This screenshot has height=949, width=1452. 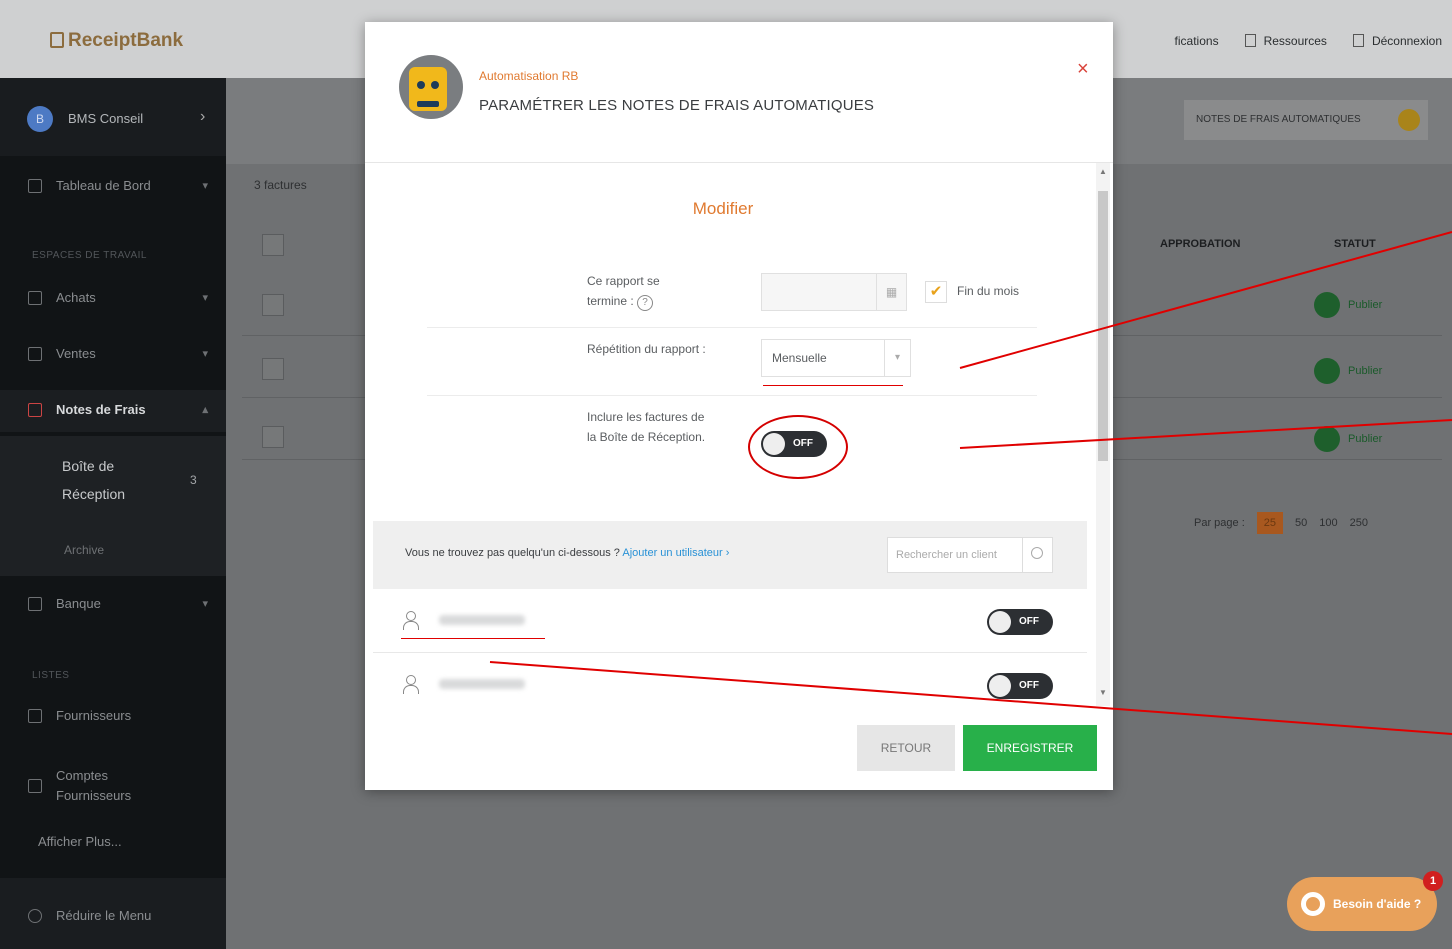 I want to click on add-user-link: Ajouter un utilisateur, so click(x=672, y=553).